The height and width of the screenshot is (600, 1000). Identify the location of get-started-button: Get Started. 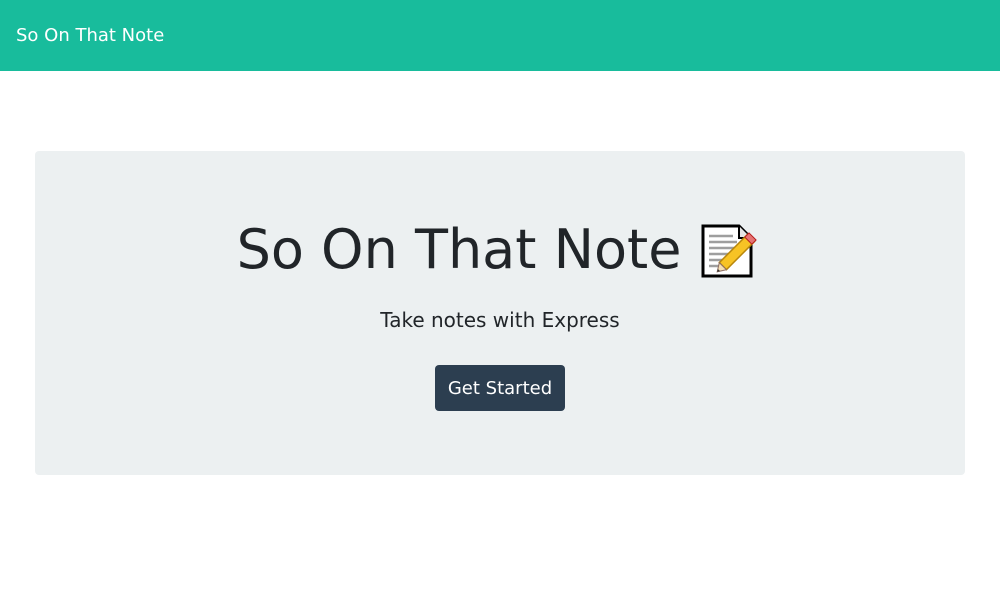
(500, 388).